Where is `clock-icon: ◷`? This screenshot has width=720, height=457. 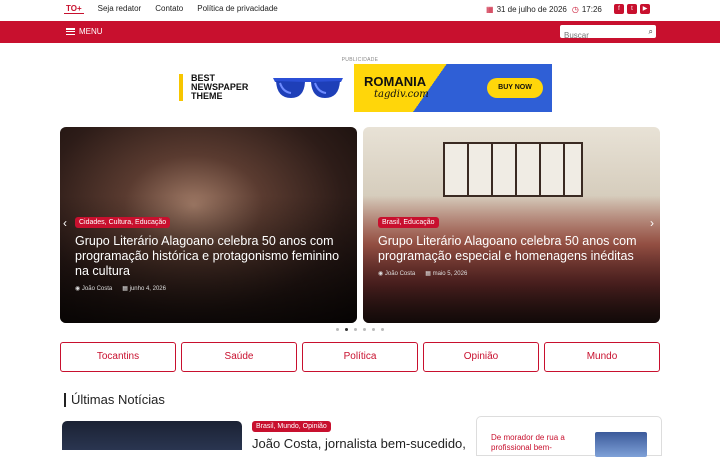
clock-icon: ◷ is located at coordinates (575, 9).